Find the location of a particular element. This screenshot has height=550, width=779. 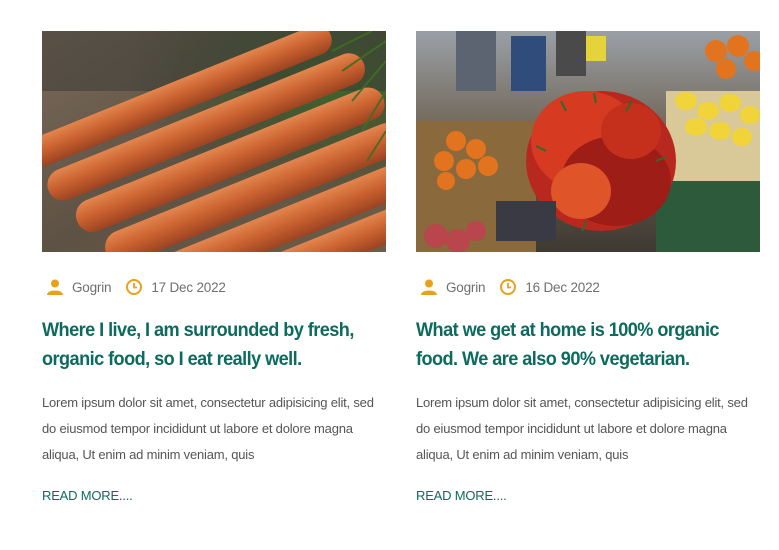

post-meta: Gogrin 16 Dec 2022 is located at coordinates (588, 287).